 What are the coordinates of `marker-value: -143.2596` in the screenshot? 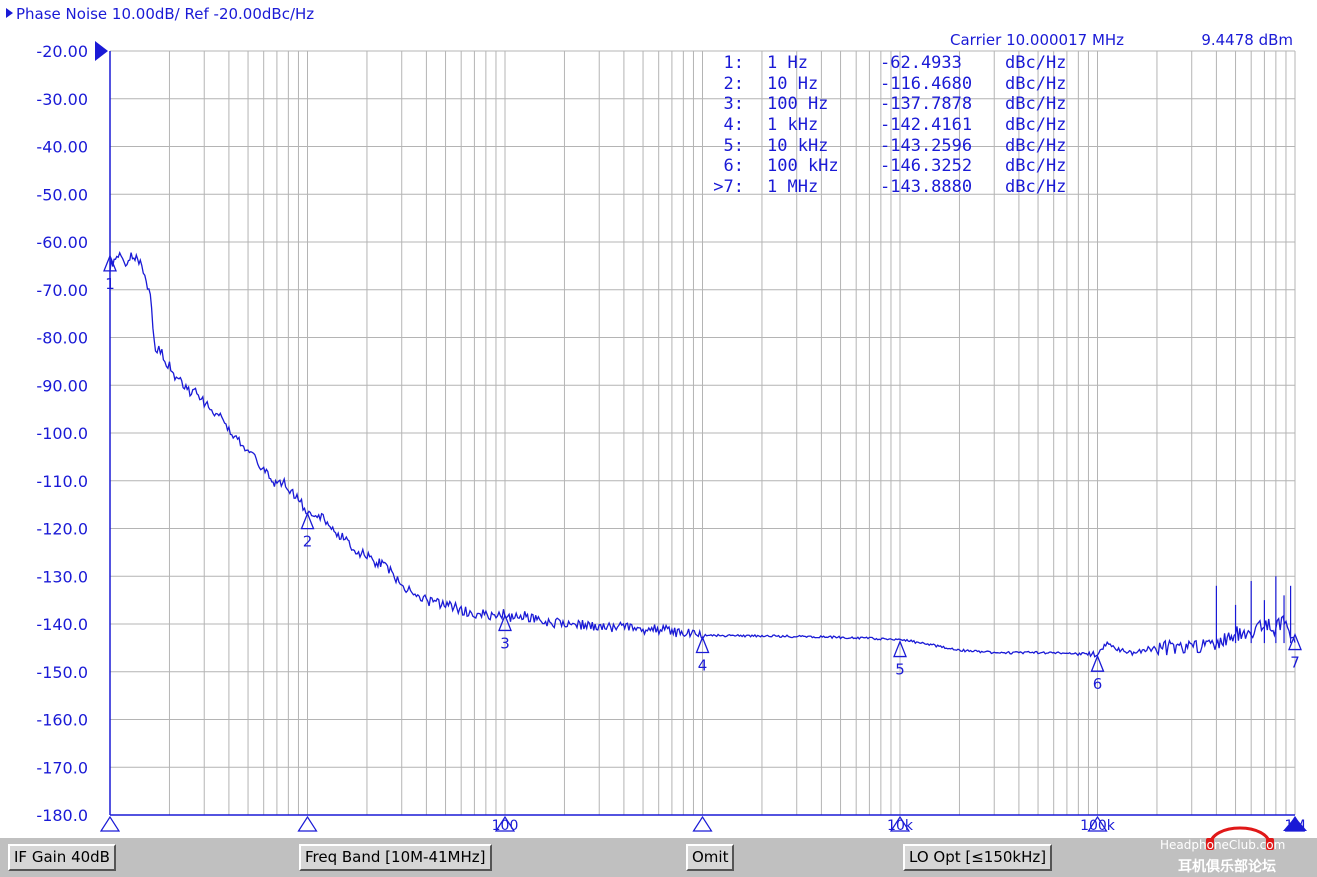 It's located at (926, 145).